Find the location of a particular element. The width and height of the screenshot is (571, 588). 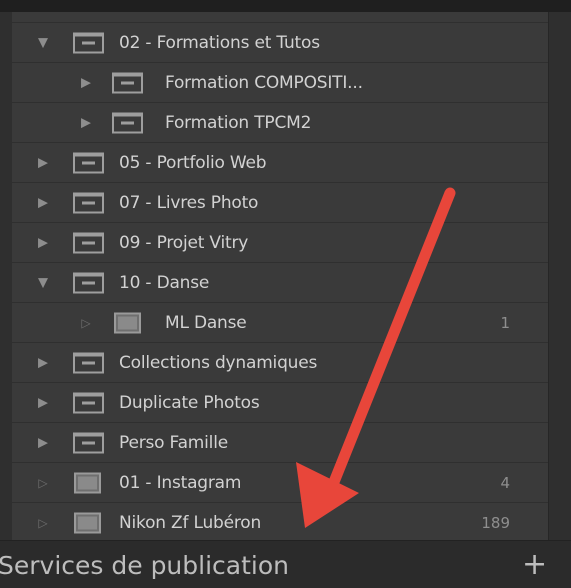

publish-services-header: Services de publication + is located at coordinates (285, 564).